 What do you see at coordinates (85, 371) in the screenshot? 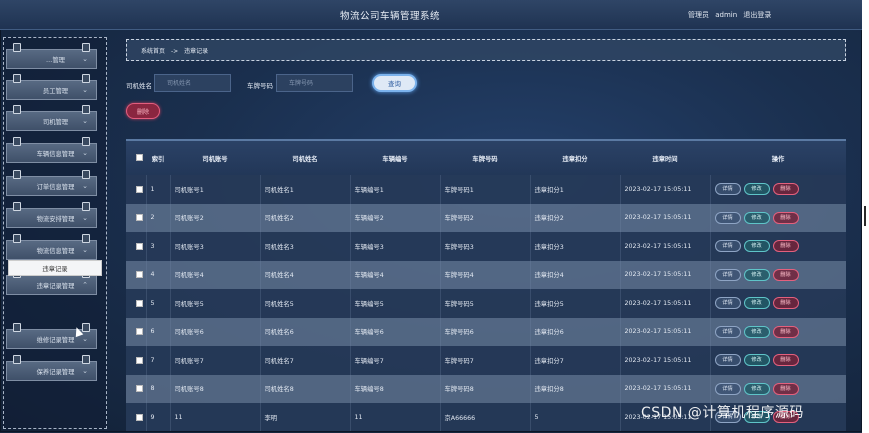
I see `chevron-down-icon: ⌄` at bounding box center [85, 371].